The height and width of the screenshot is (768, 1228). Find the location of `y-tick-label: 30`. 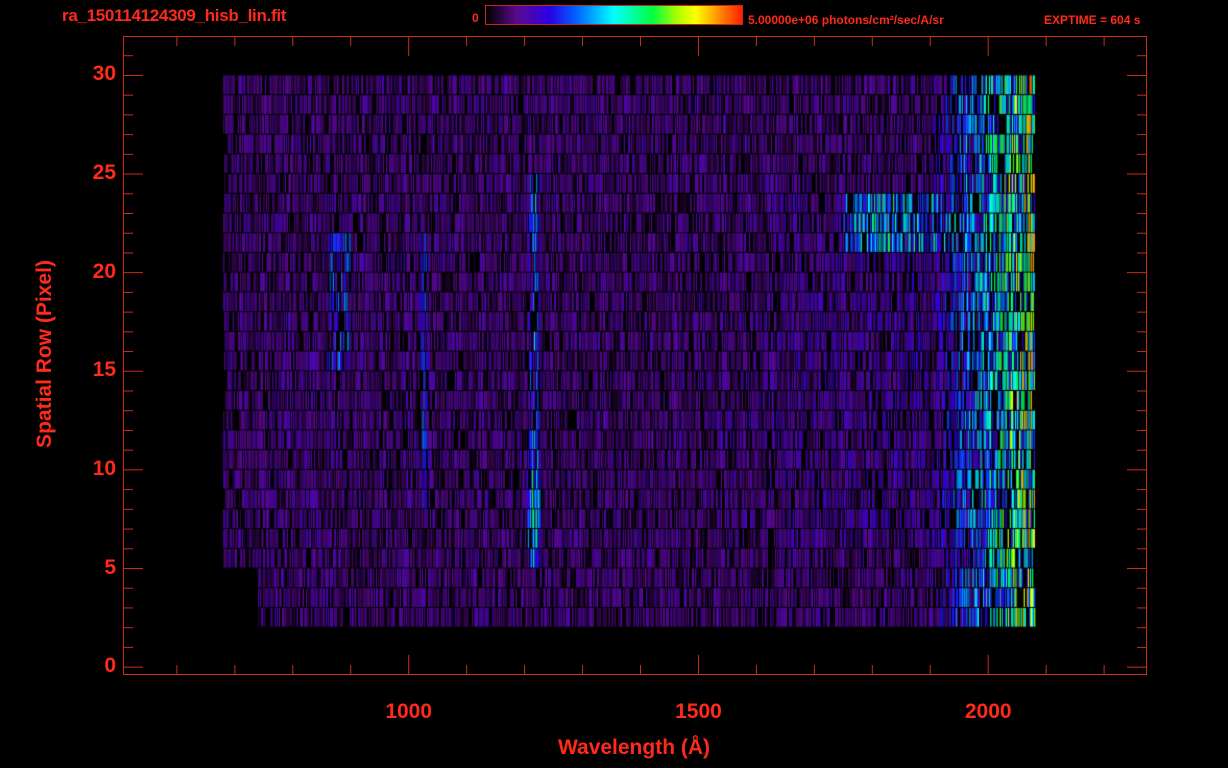

y-tick-label: 30 is located at coordinates (104, 74).